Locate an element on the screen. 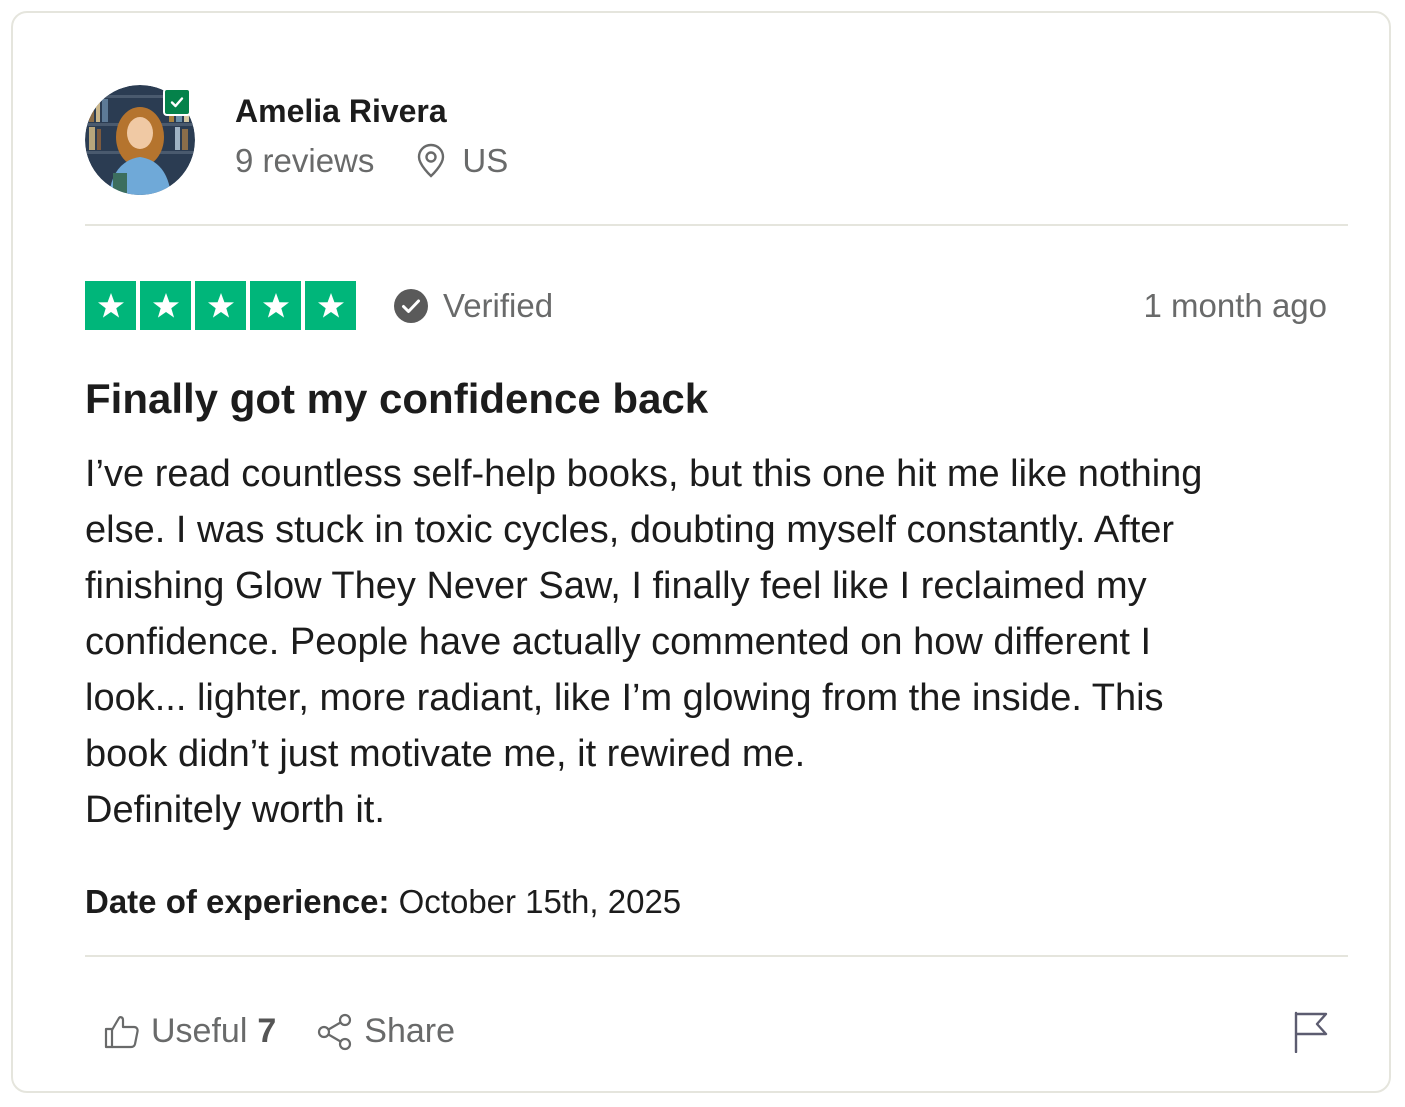 This screenshot has width=1405, height=1107. share-button: Share is located at coordinates (385, 1031).